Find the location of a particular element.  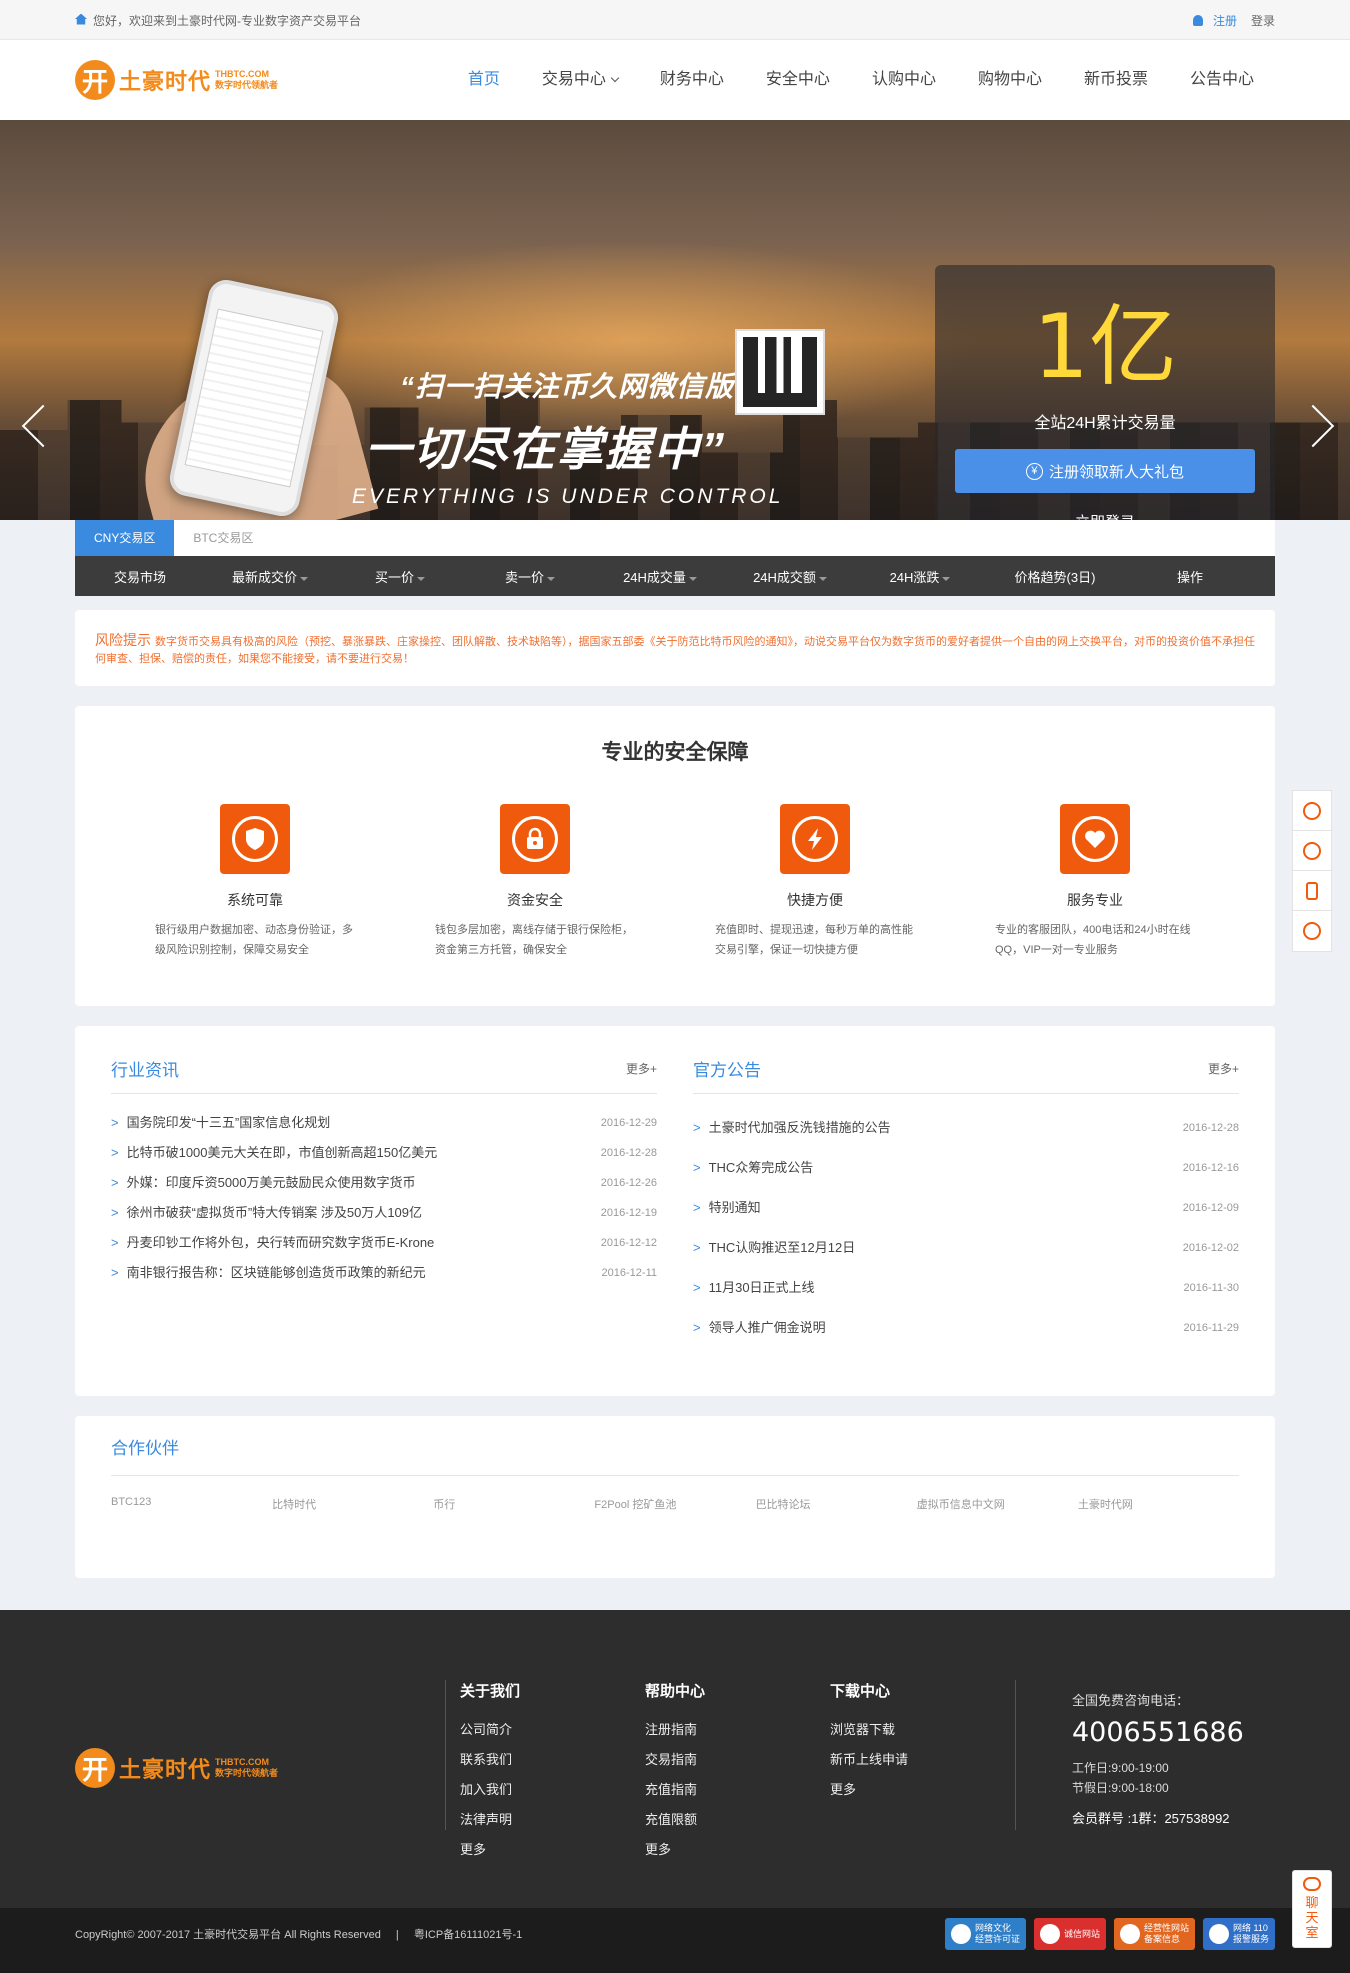

footer-logo: 开 土豪时代 THBTC.COM 数字时代领航者 is located at coordinates (176, 1768).